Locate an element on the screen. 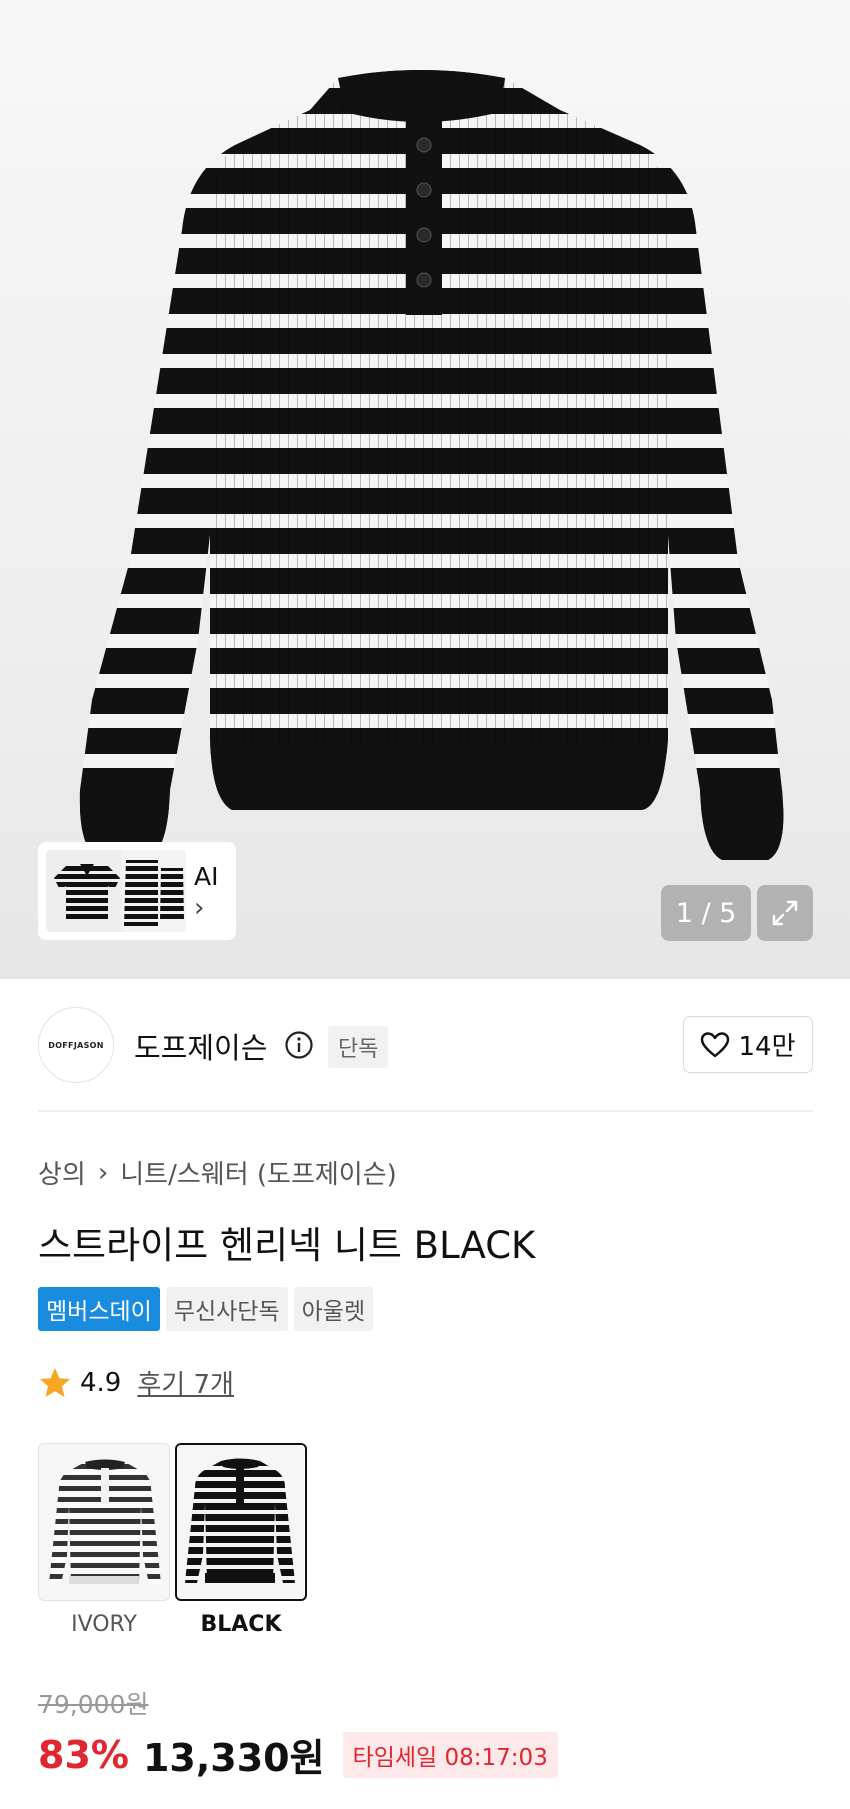 The image size is (850, 1809). like-count: 14만 is located at coordinates (767, 1047).